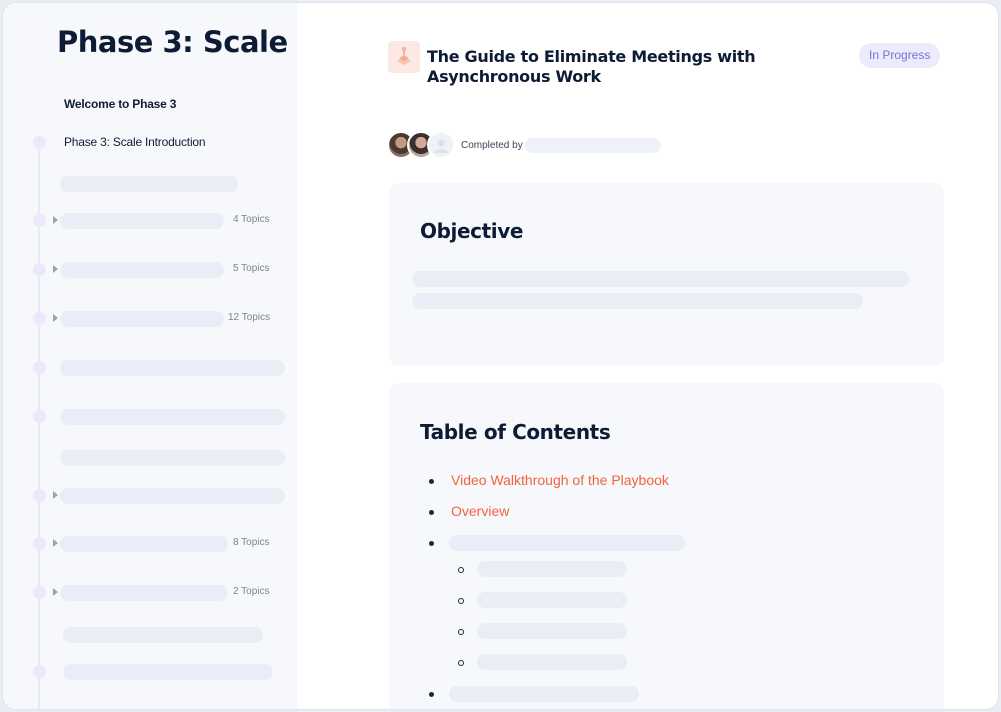  What do you see at coordinates (251, 591) in the screenshot?
I see `topic-count: 2 Topics` at bounding box center [251, 591].